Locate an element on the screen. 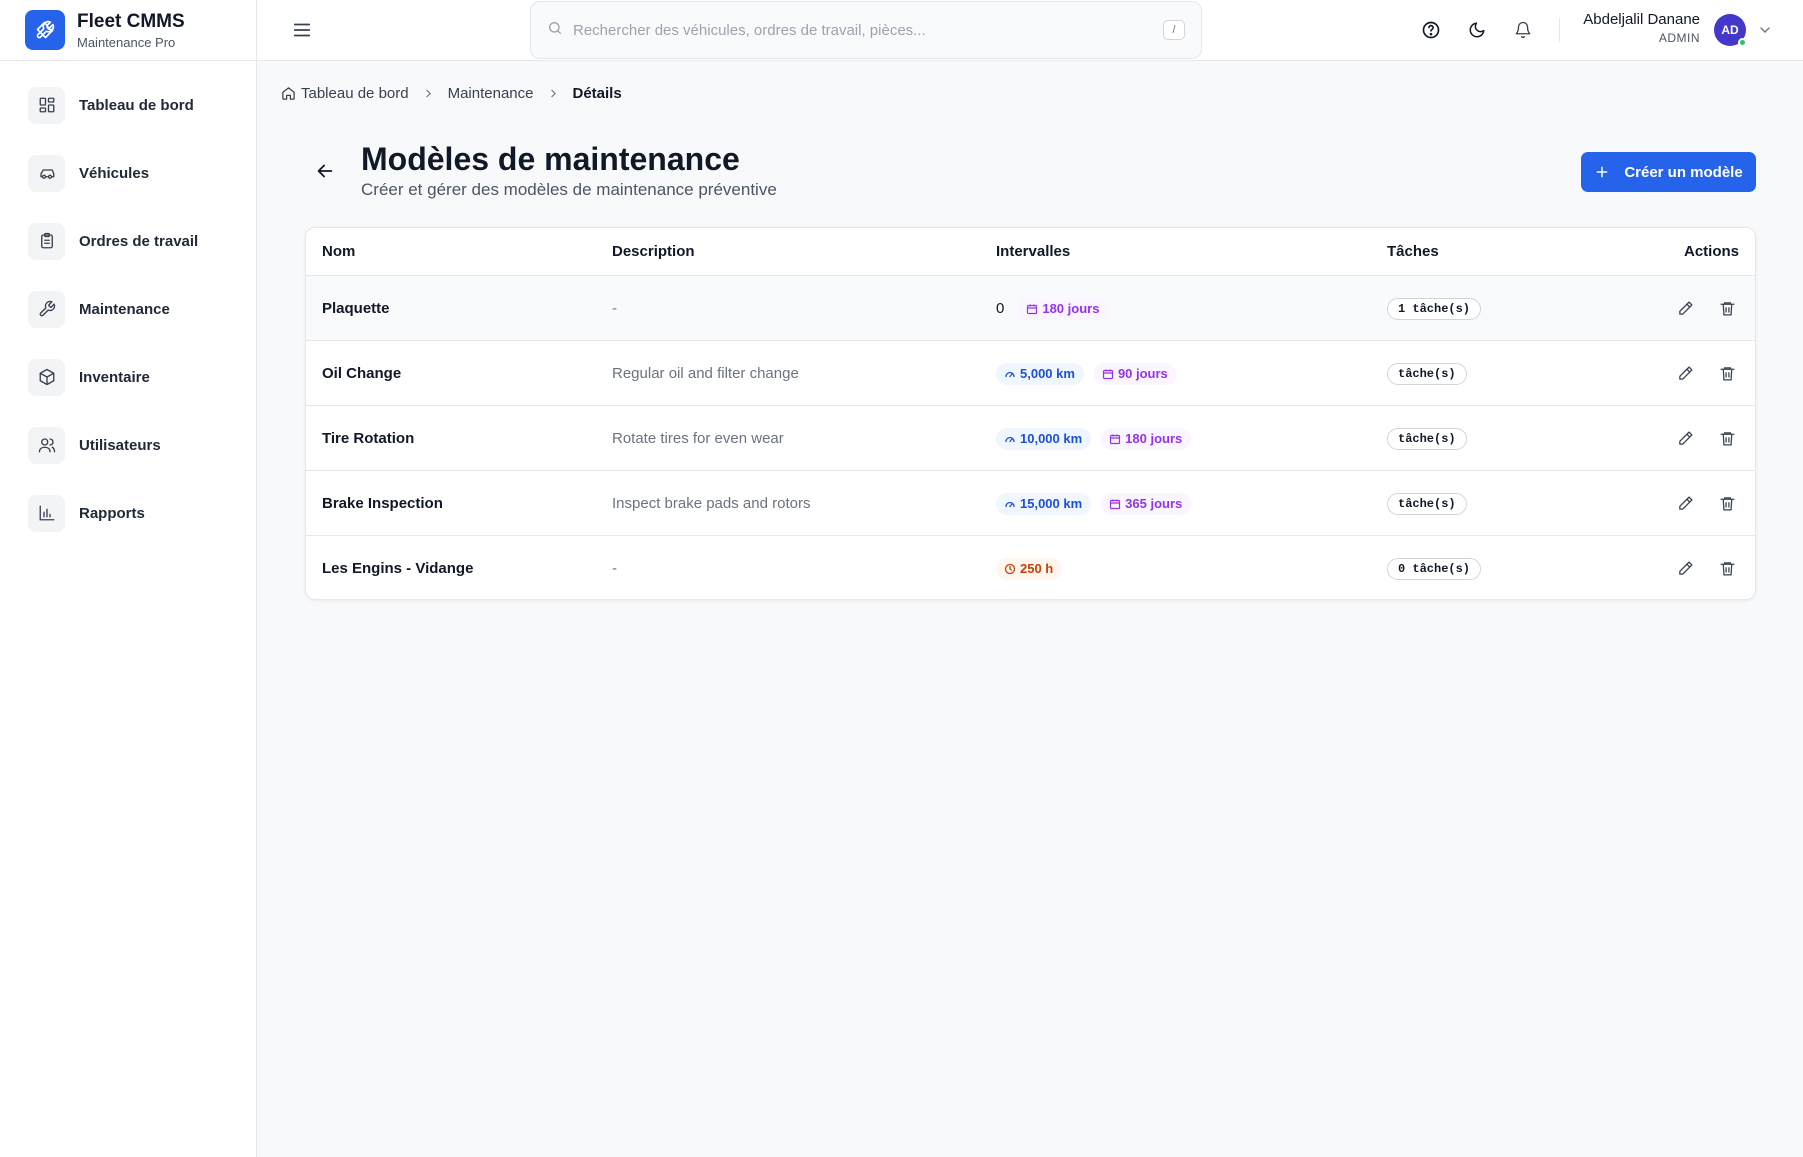 This screenshot has height=1157, width=1803. template-tasks: tâche(s) is located at coordinates (1427, 438).